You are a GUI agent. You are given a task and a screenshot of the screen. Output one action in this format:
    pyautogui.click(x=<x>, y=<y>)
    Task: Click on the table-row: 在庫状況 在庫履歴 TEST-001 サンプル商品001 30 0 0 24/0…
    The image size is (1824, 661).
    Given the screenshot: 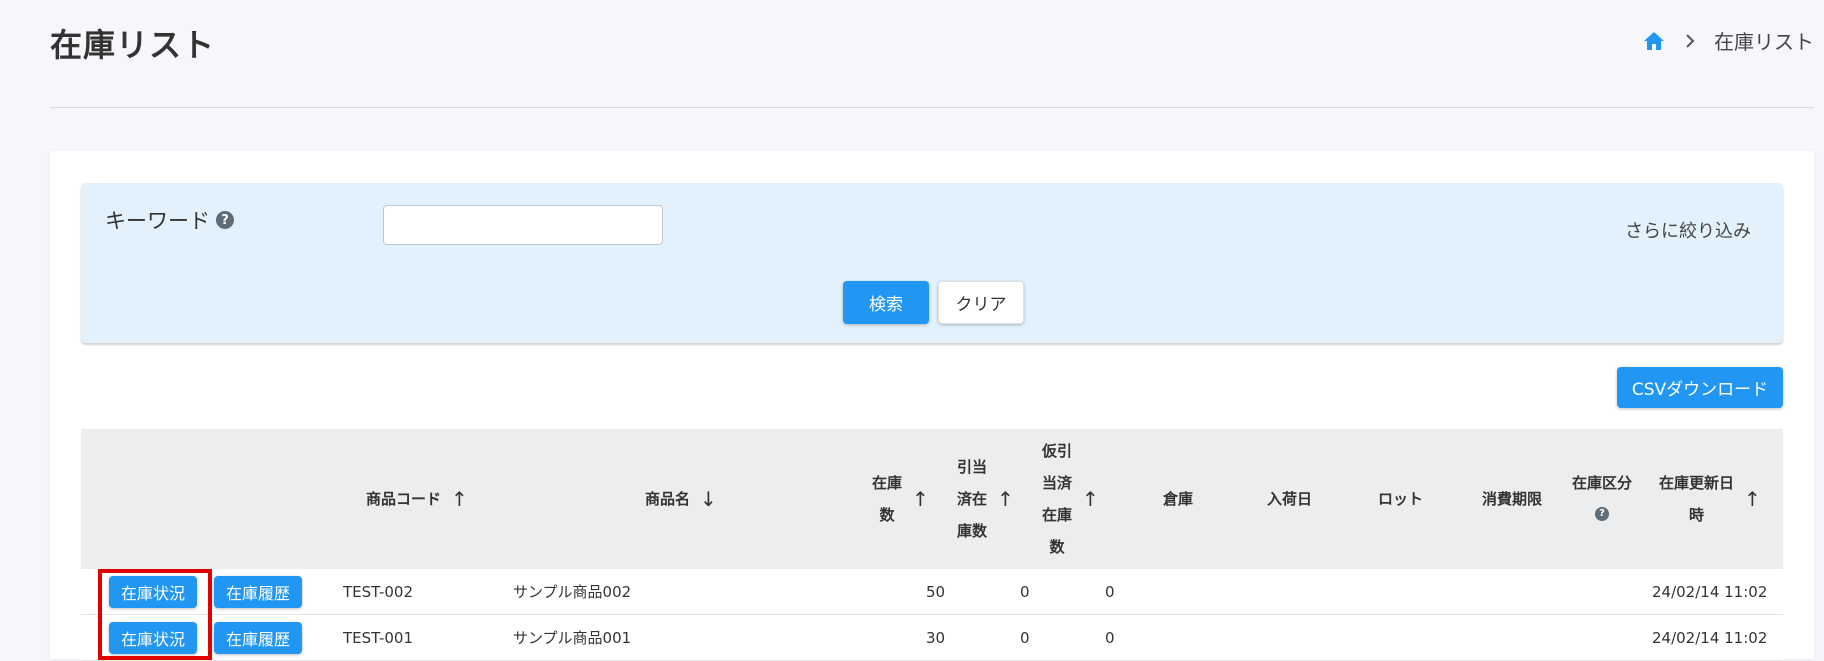 What is the action you would take?
    pyautogui.click(x=932, y=638)
    